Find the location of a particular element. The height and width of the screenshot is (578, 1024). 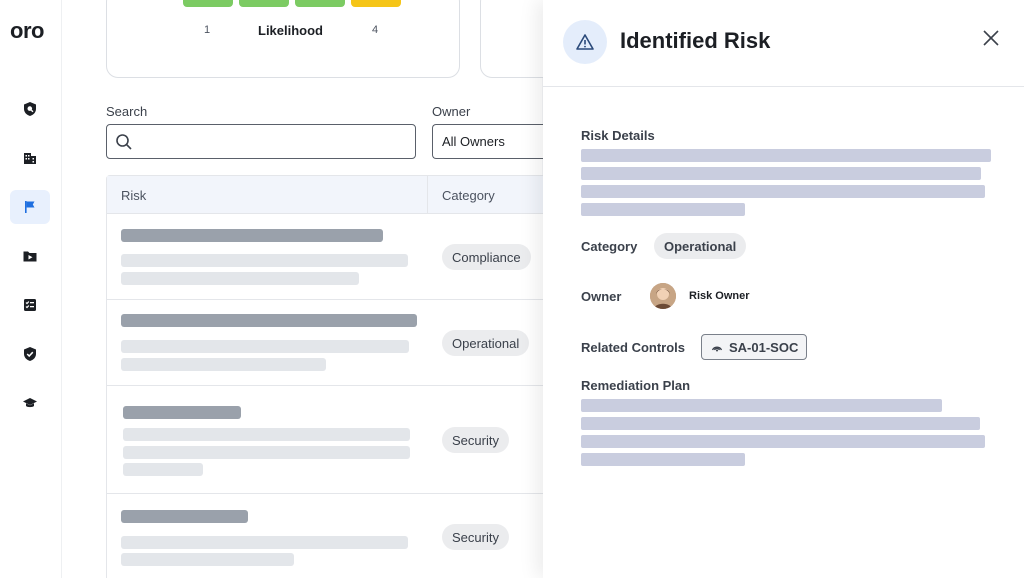

panel-title: Identified Risk is located at coordinates (695, 40).